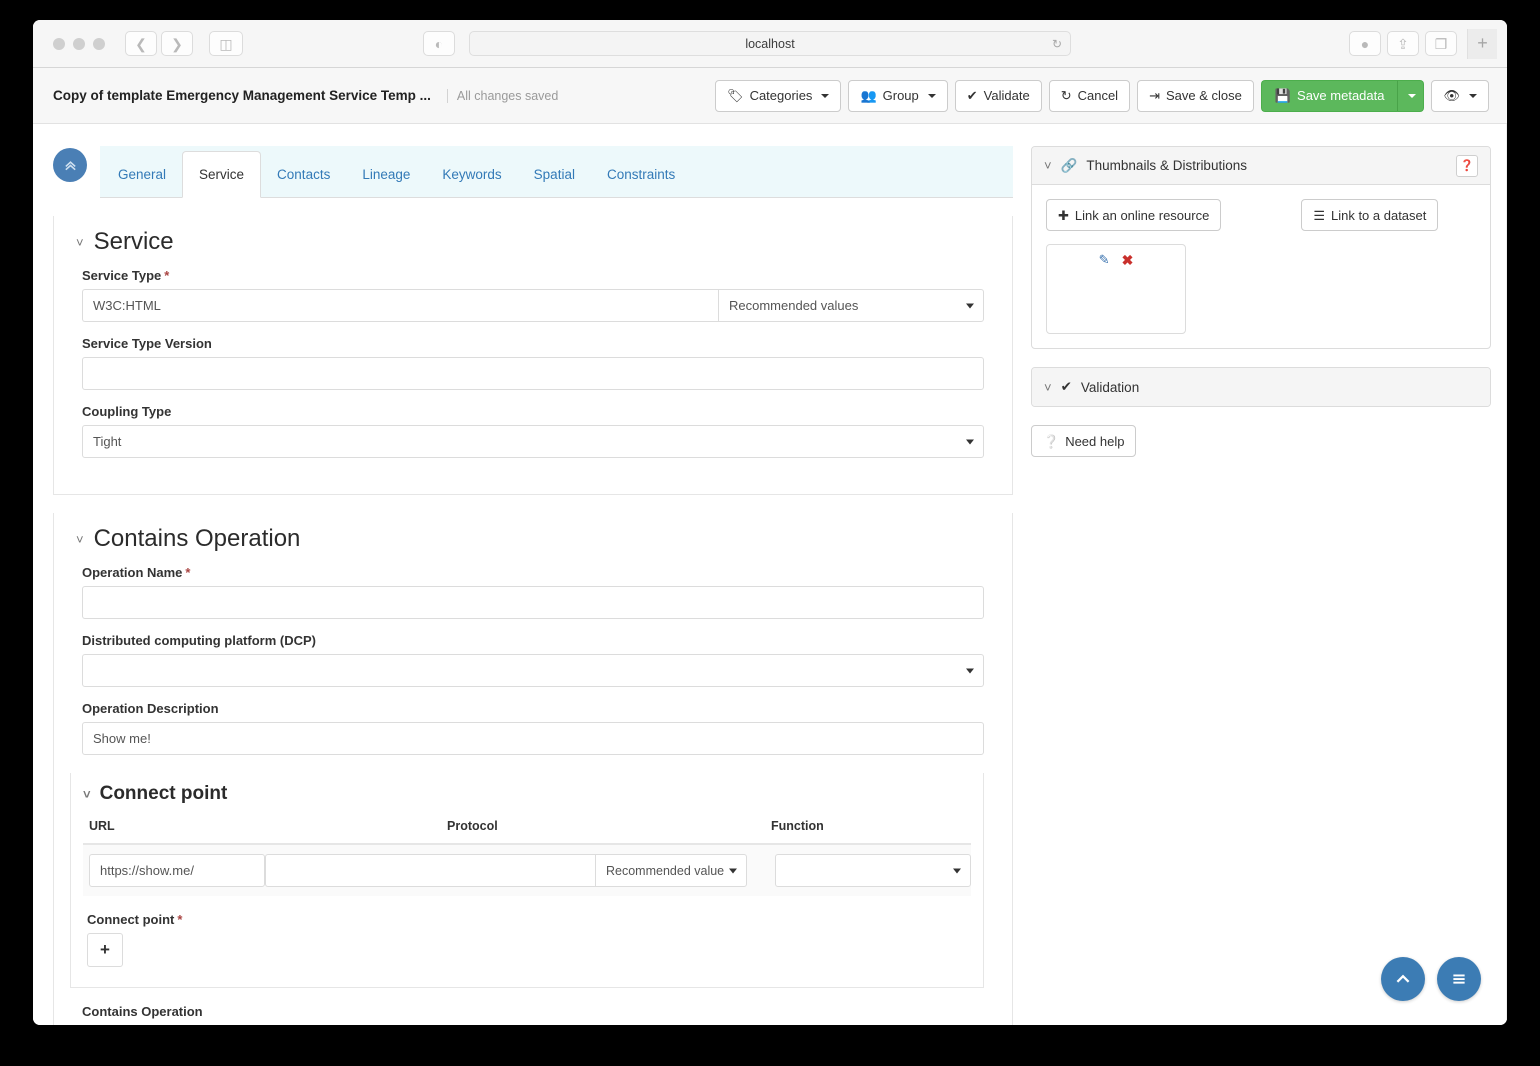 Image resolution: width=1540 pixels, height=1066 pixels. What do you see at coordinates (1459, 979) in the screenshot?
I see `menu-button` at bounding box center [1459, 979].